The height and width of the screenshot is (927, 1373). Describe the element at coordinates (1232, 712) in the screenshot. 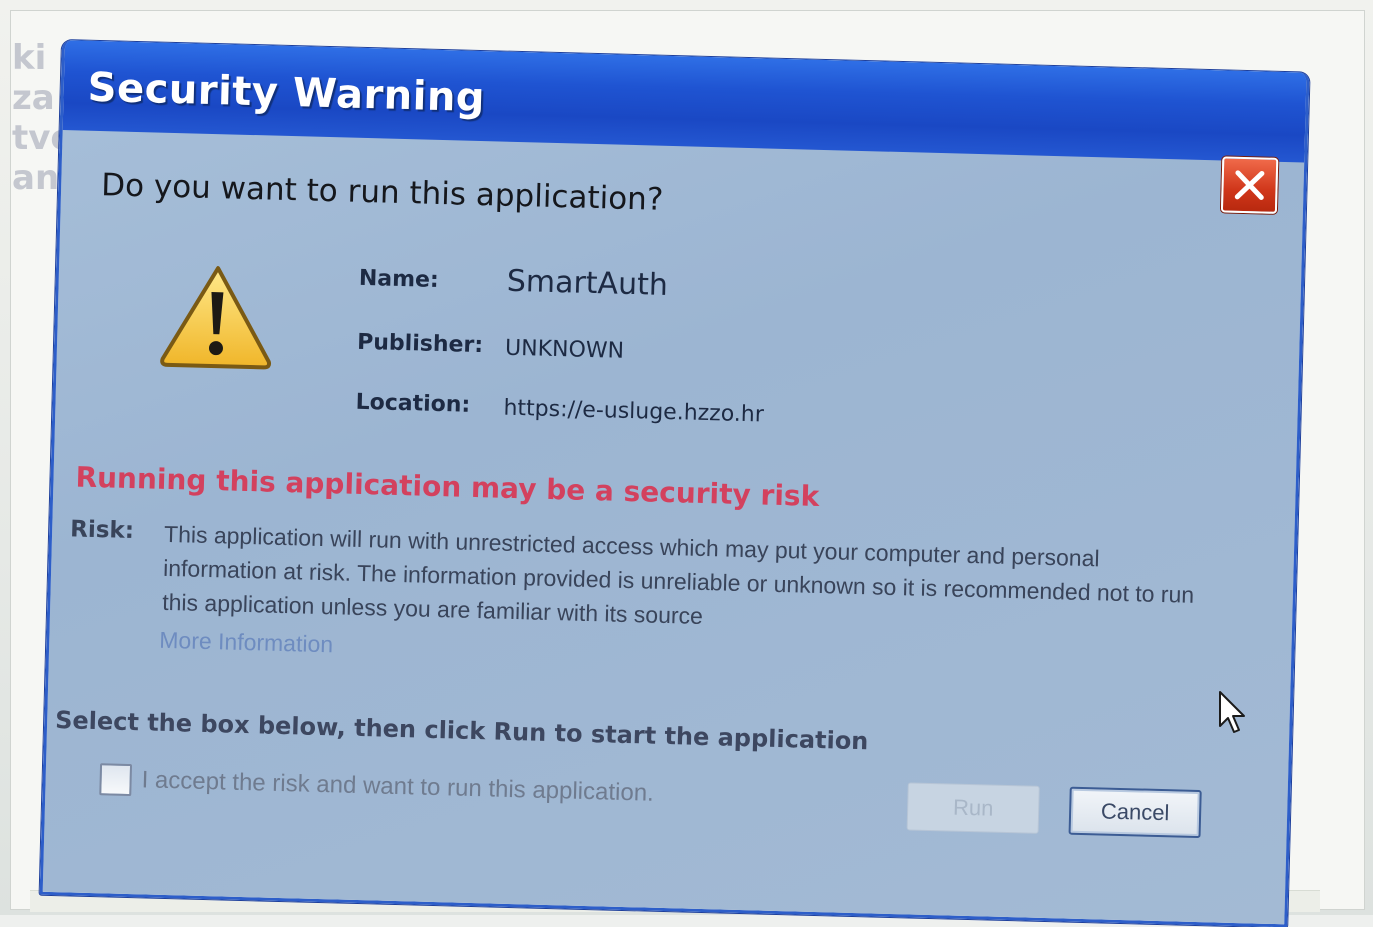

I see `mouse-cursor-icon` at that location.